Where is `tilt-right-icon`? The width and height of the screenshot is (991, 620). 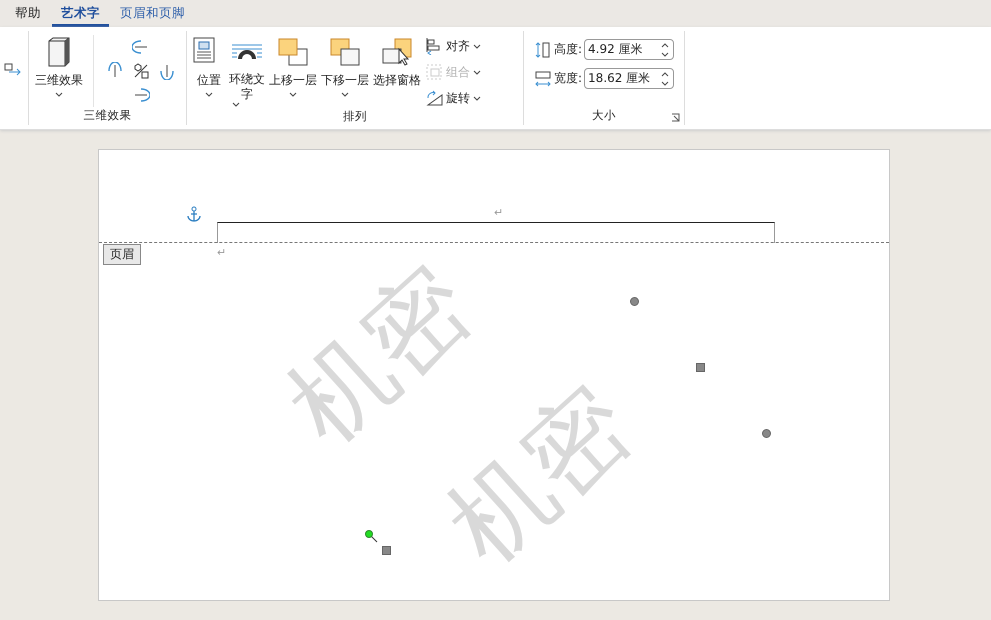 tilt-right-icon is located at coordinates (167, 71).